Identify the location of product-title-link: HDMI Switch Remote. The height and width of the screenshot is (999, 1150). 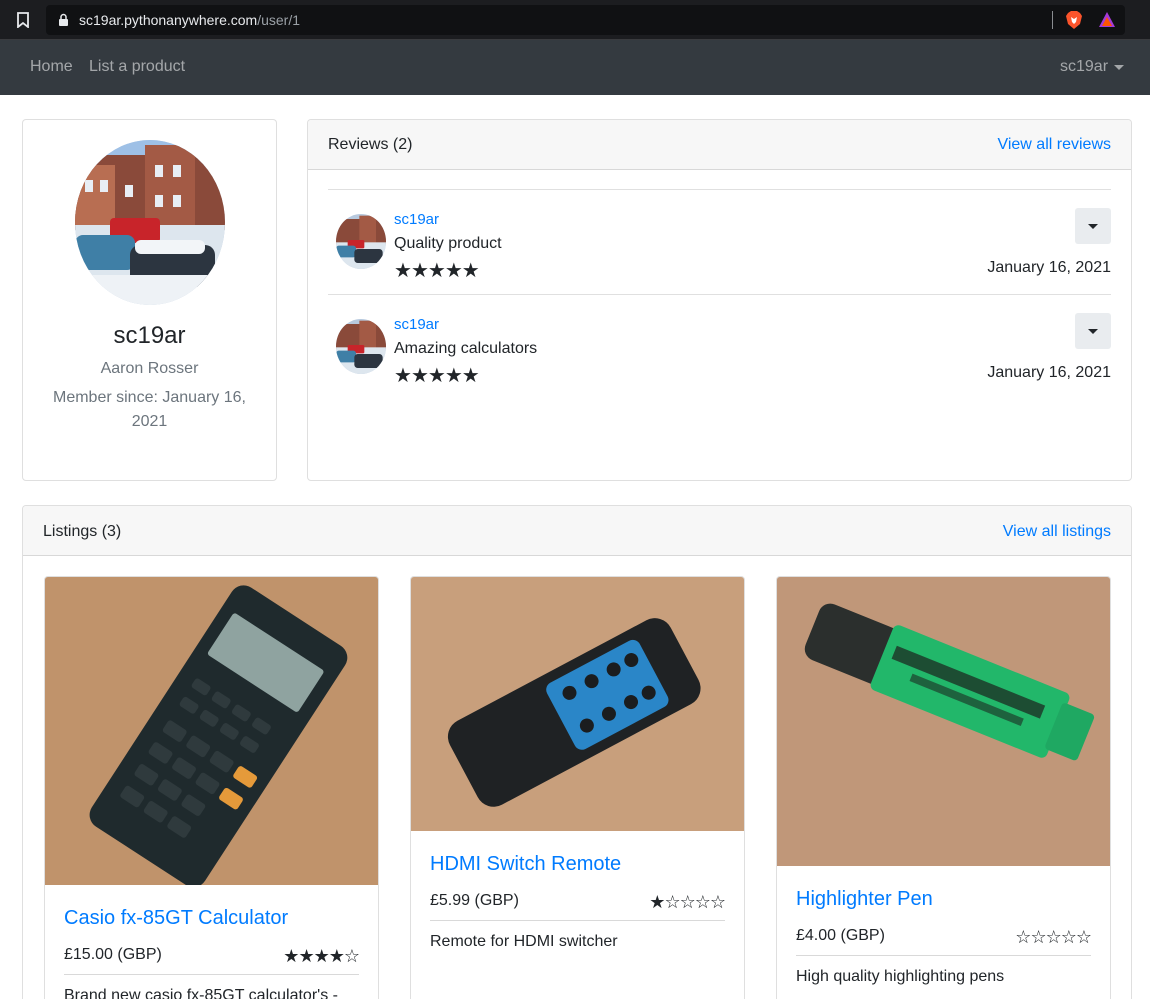
(525, 864).